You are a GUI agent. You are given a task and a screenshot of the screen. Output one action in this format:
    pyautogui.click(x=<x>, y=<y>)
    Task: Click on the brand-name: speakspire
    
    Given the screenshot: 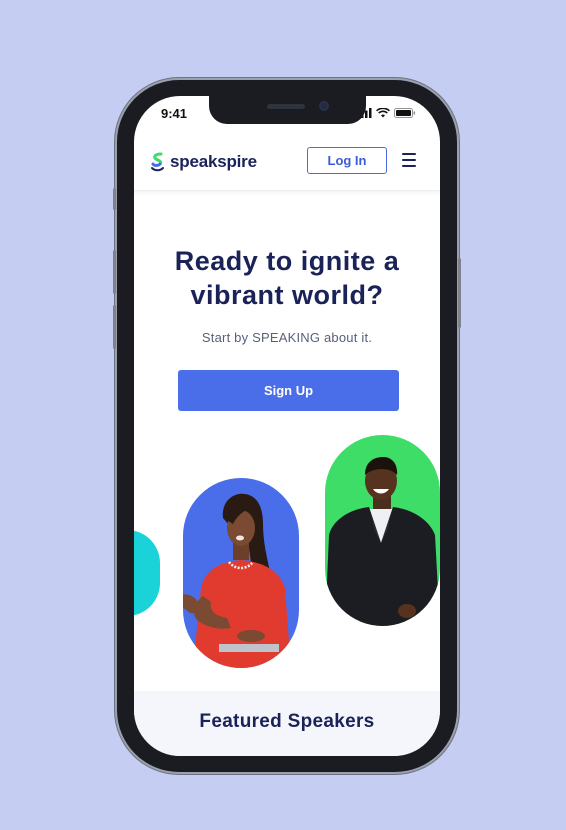 What is the action you would take?
    pyautogui.click(x=213, y=161)
    